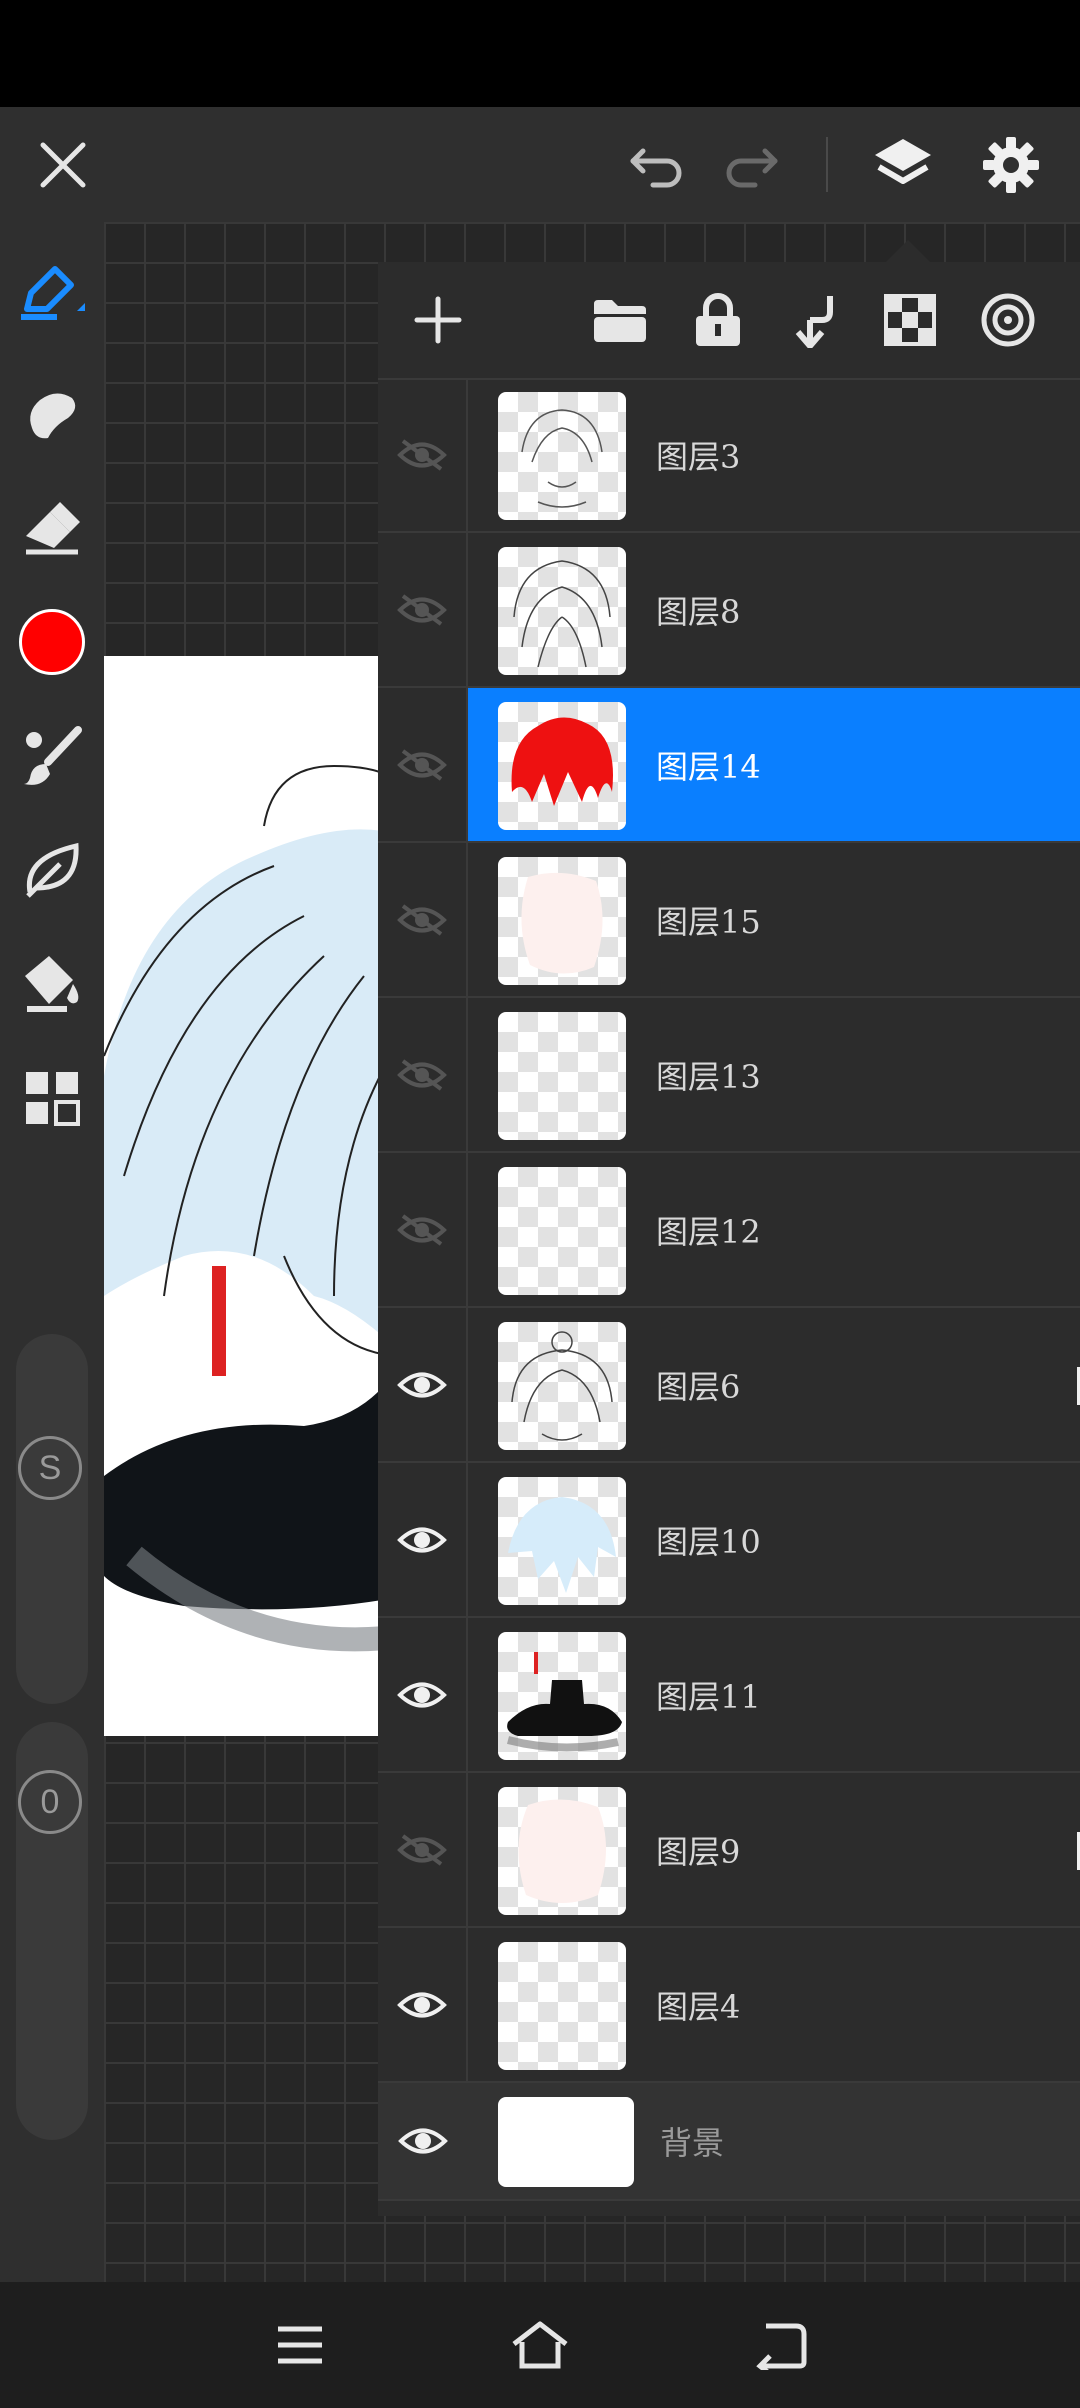 The image size is (1080, 2408). Describe the element at coordinates (540, 53) in the screenshot. I see `status-bar` at that location.